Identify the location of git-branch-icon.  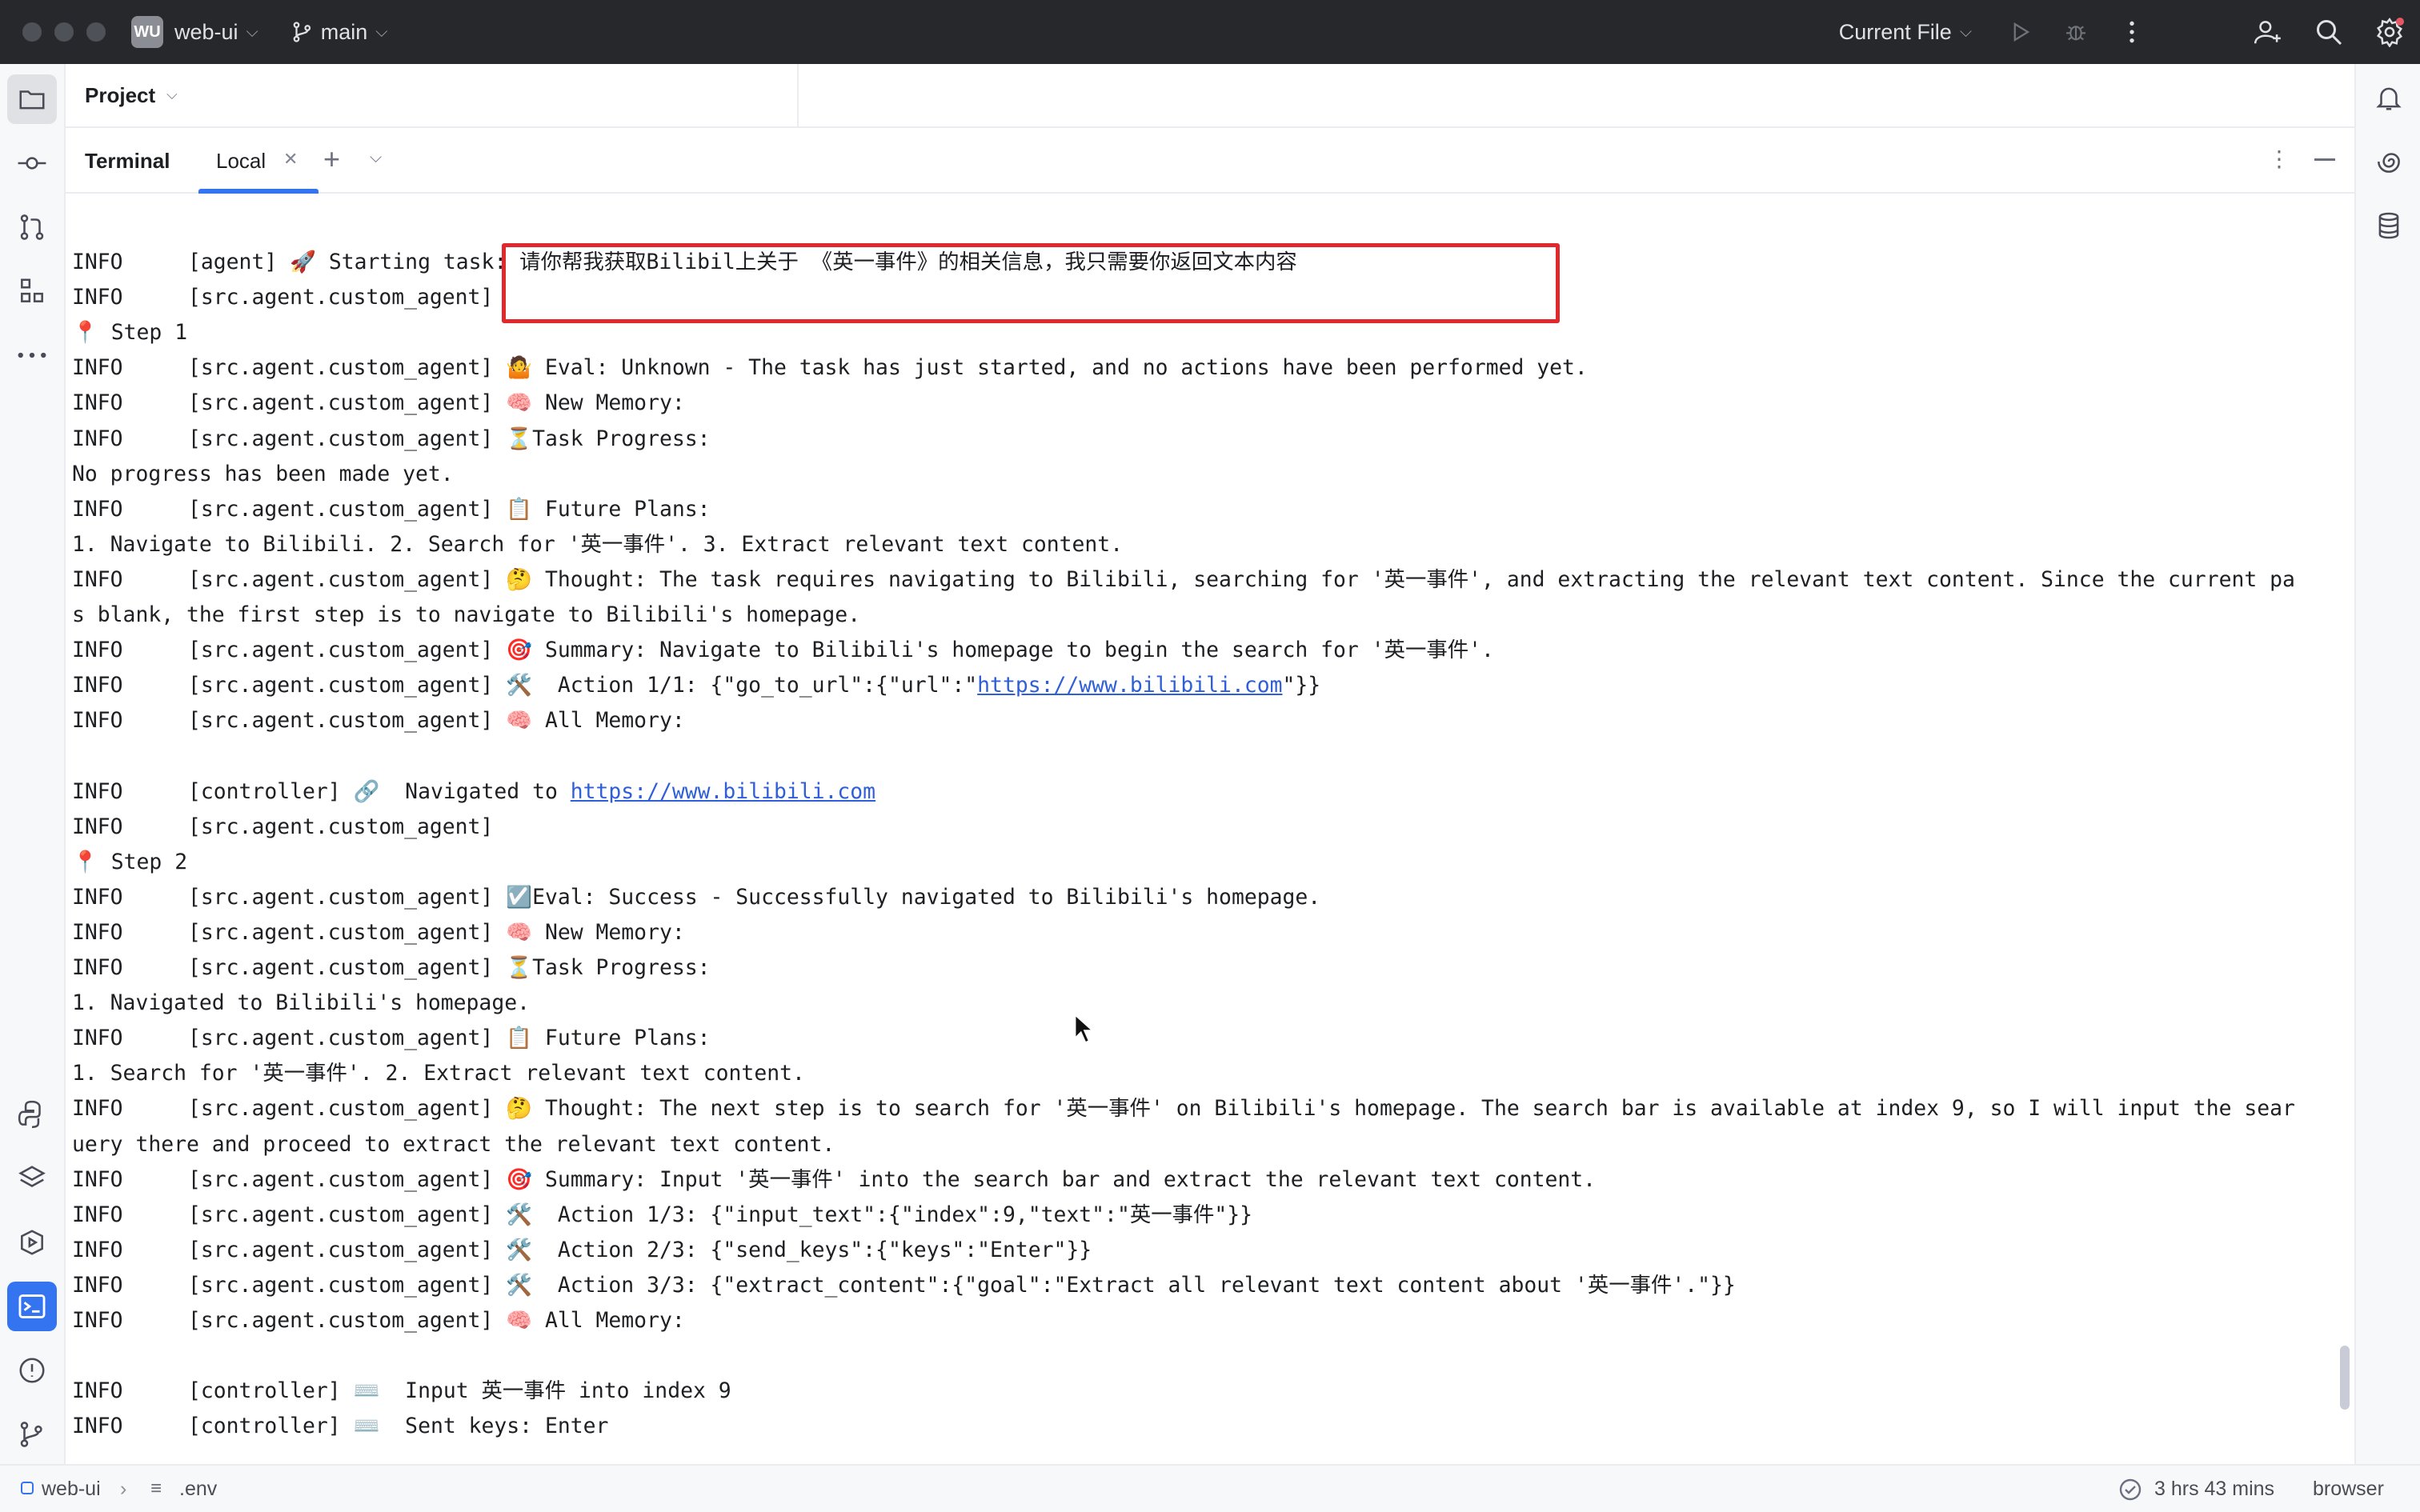
(302, 32).